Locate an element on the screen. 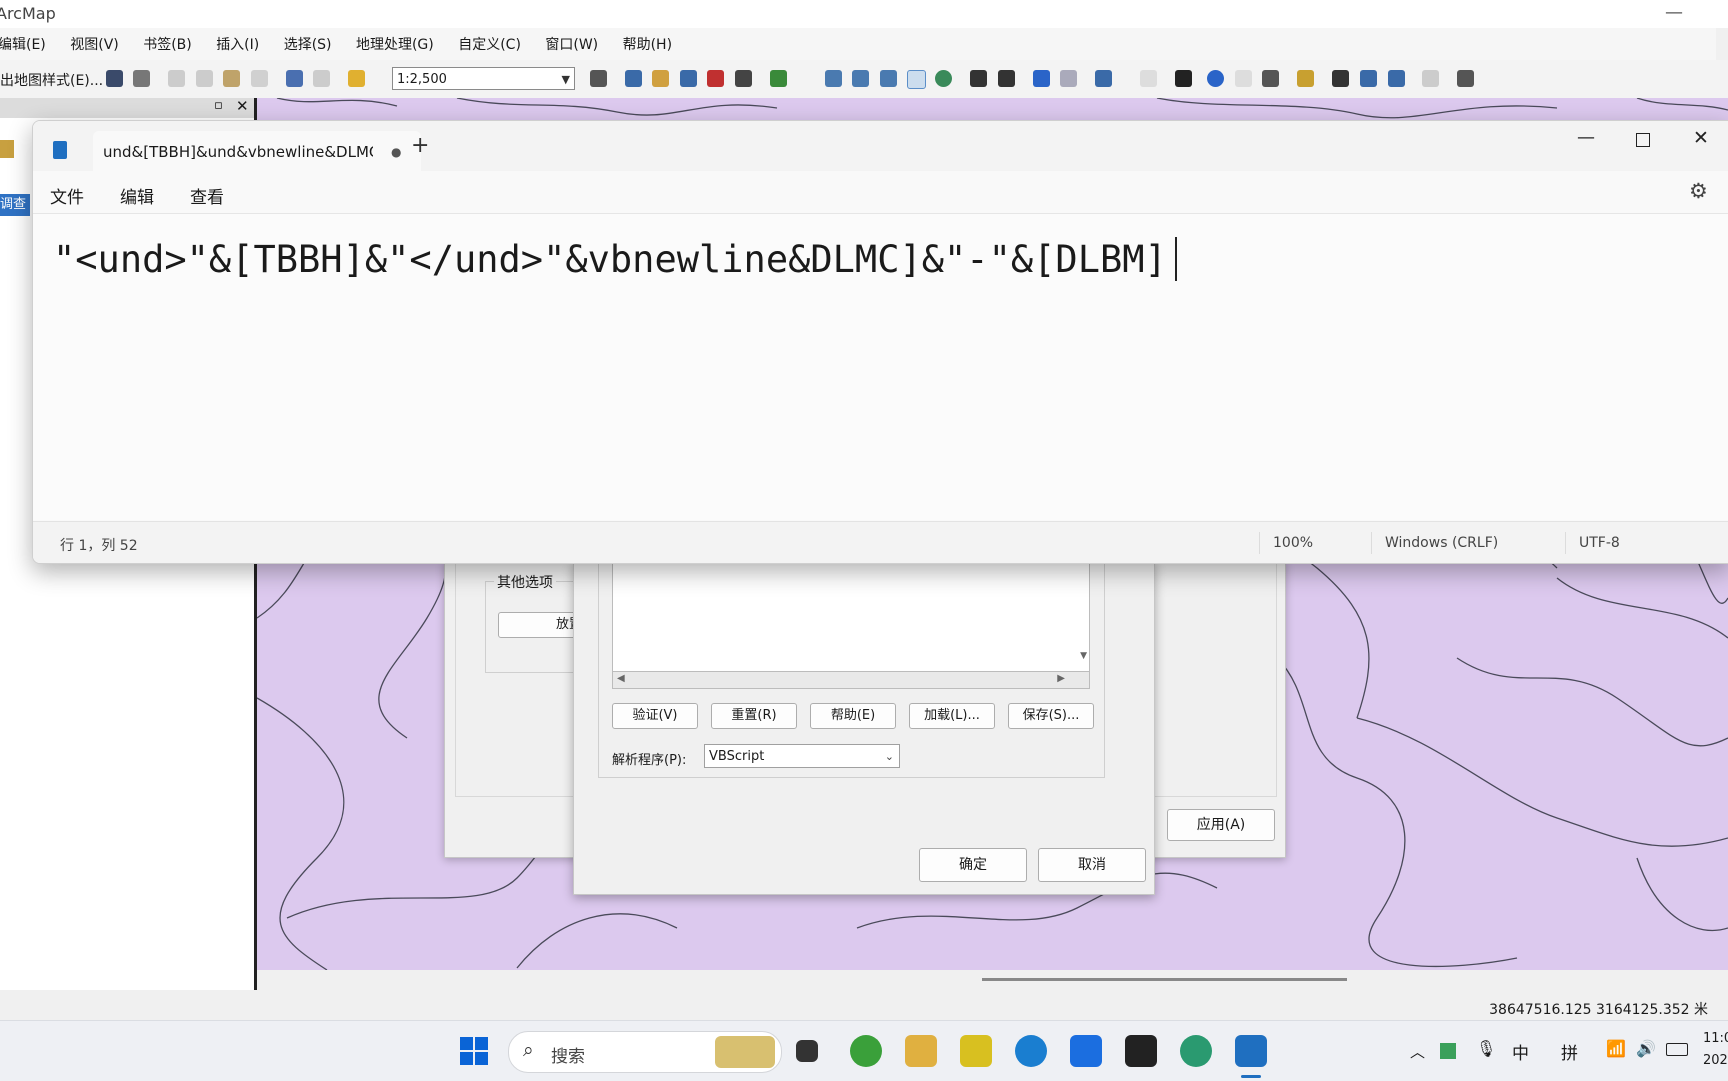  expression-textbox: ▼ is located at coordinates (851, 616).